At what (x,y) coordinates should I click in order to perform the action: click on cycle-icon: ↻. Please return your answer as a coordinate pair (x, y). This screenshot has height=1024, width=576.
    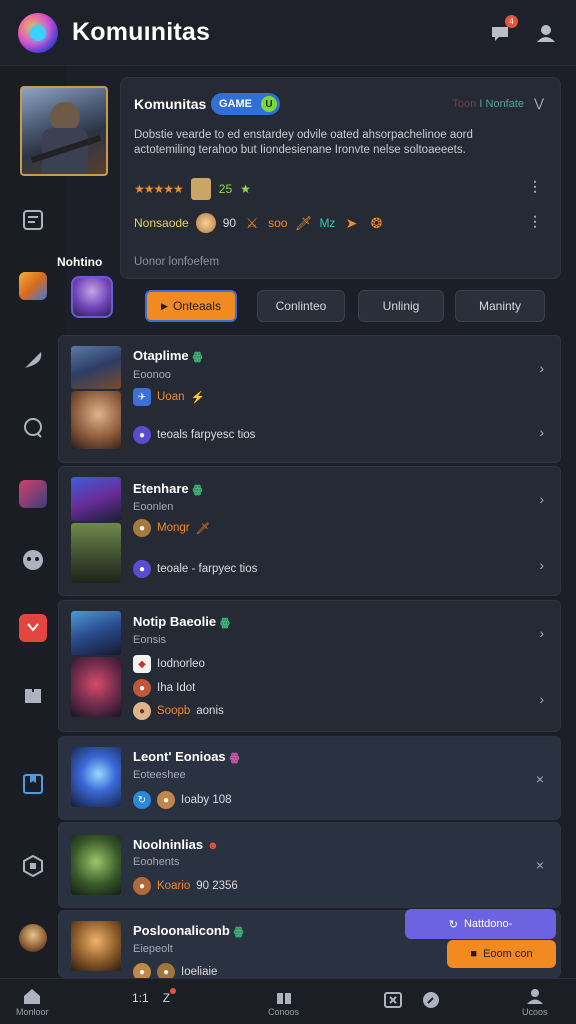
    Looking at the image, I should click on (142, 800).